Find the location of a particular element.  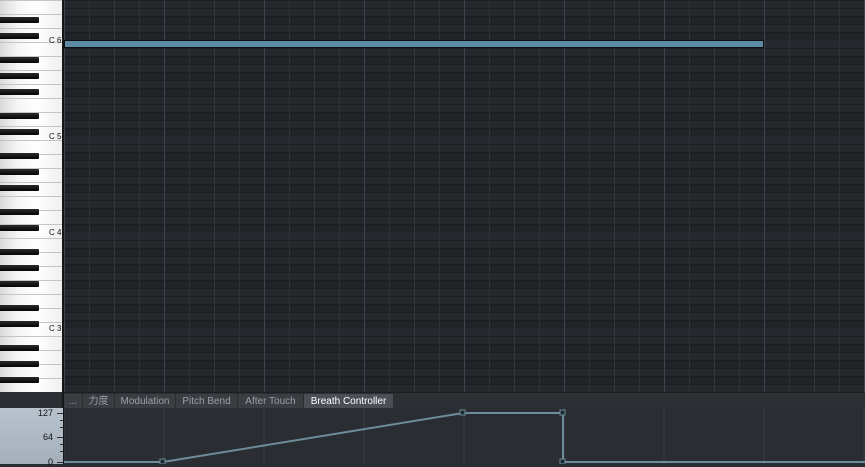

controller-curve is located at coordinates (464, 436).